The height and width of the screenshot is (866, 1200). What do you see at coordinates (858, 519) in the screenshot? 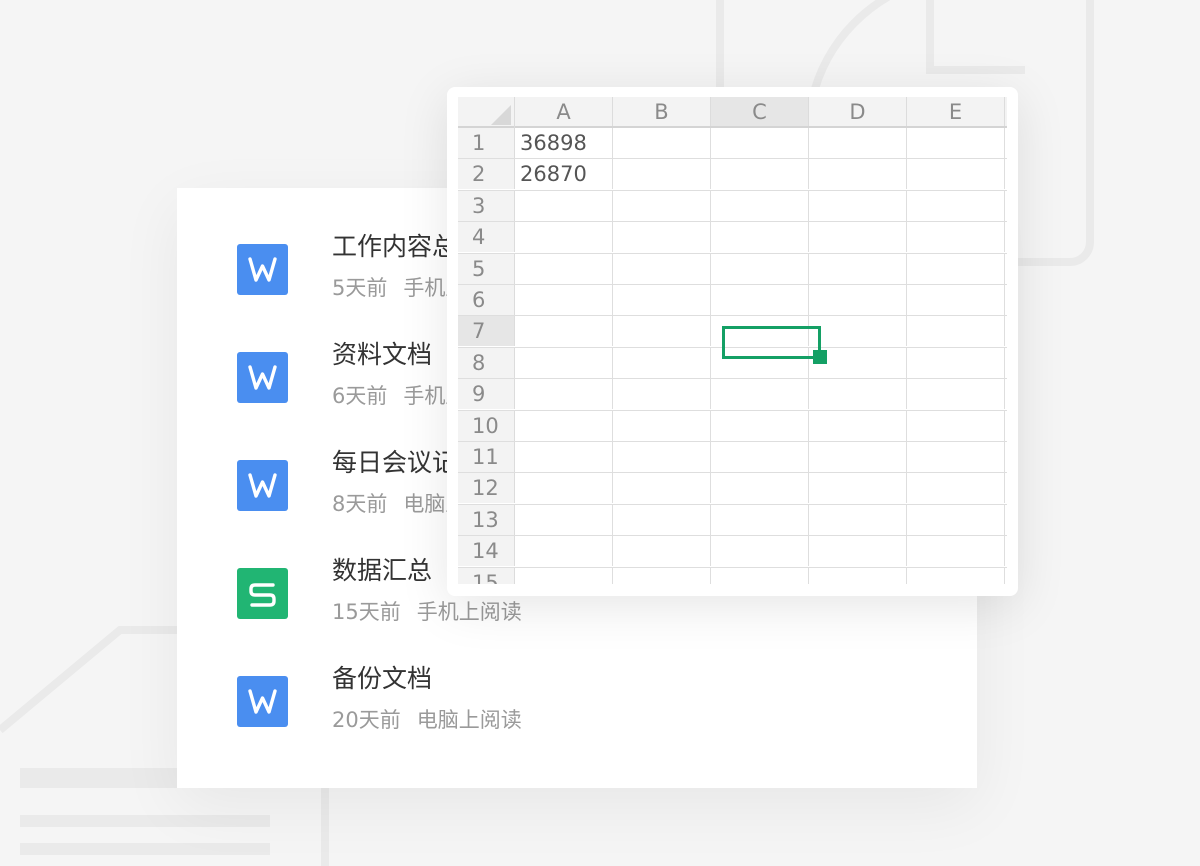
I see `cell-d13` at bounding box center [858, 519].